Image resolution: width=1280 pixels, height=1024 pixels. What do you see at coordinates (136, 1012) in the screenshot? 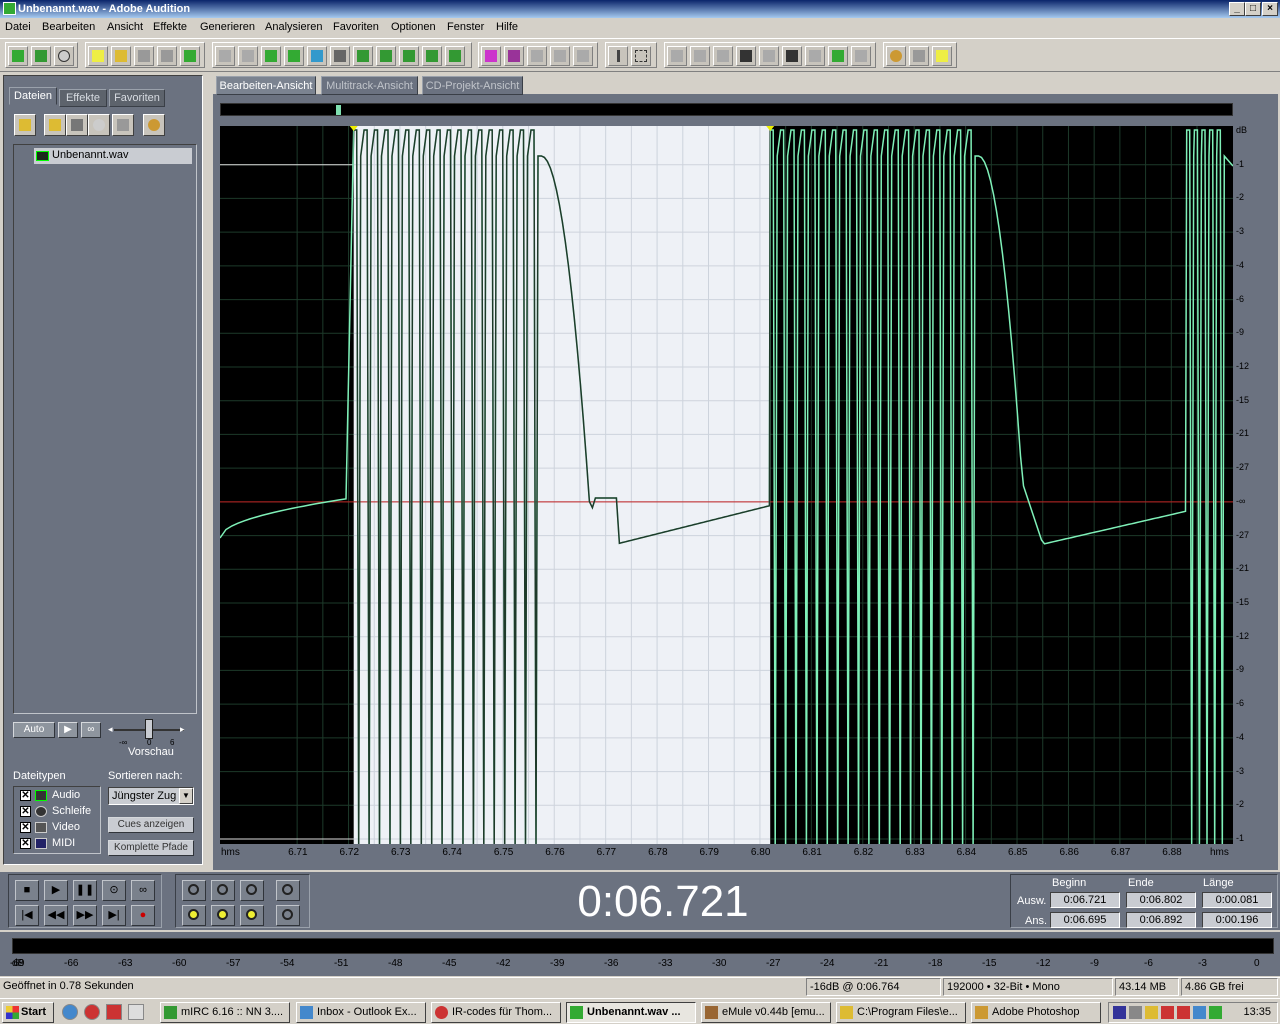
I see `usb-icon` at bounding box center [136, 1012].